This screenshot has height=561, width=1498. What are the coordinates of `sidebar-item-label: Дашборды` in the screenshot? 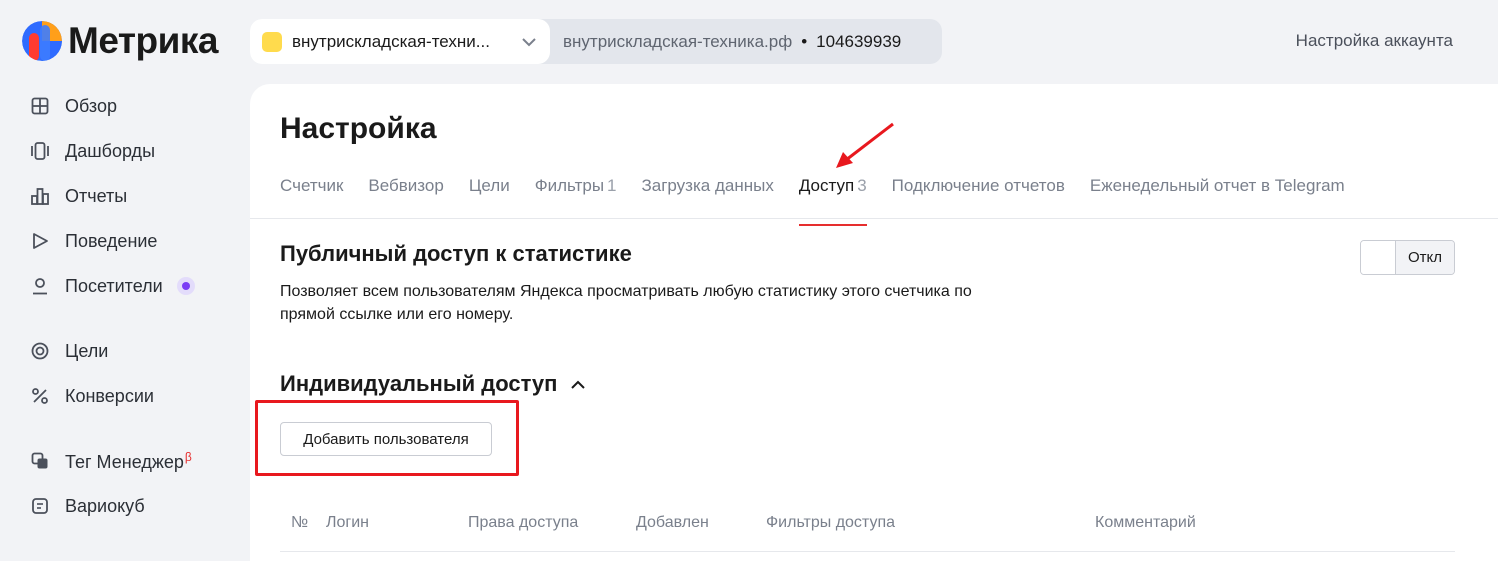 It's located at (110, 150).